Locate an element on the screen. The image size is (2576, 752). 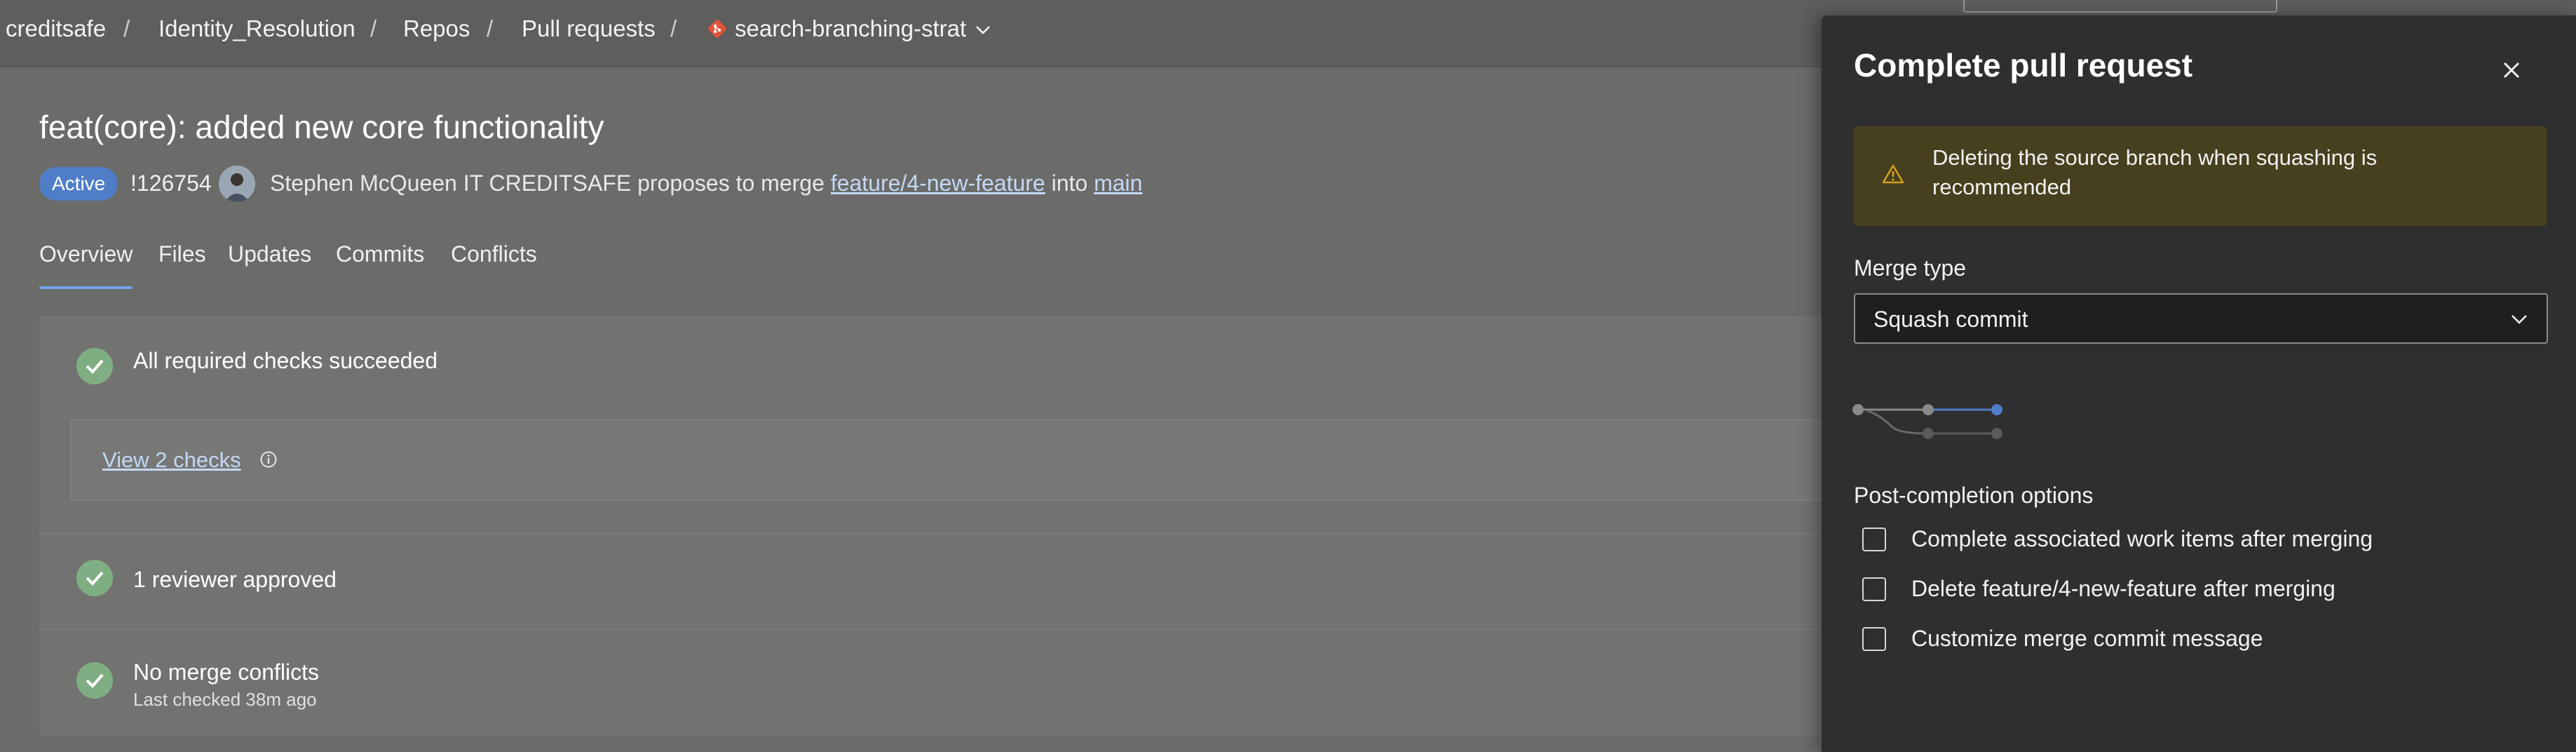
merge-conflicts-last-checked: Last checked 38m ago is located at coordinates (225, 699).